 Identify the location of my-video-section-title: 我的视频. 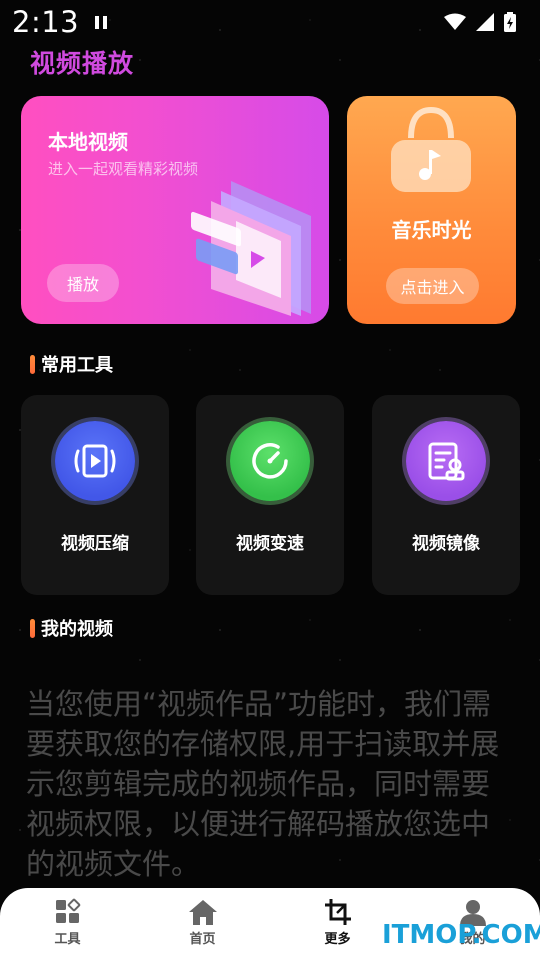
(77, 629).